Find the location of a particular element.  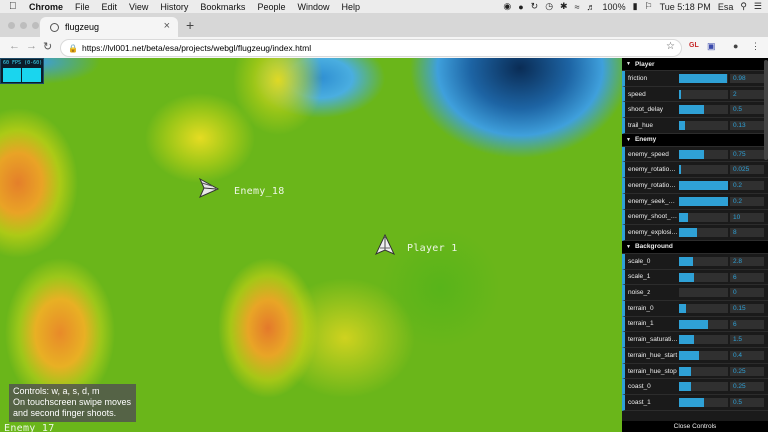

bluetooth-icon: ✱ is located at coordinates (564, 6).